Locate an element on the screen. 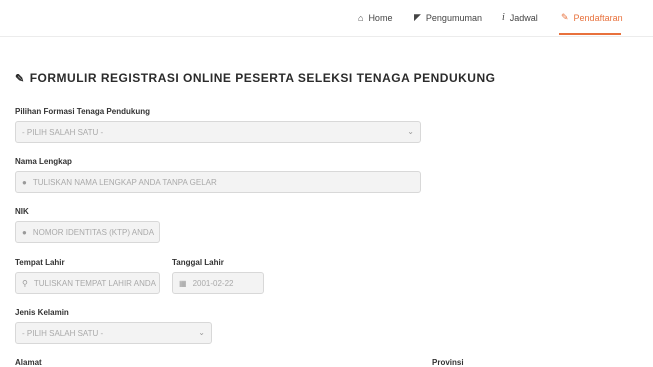 The width and height of the screenshot is (653, 367). map-marker-icon: ⚲ is located at coordinates (25, 283).